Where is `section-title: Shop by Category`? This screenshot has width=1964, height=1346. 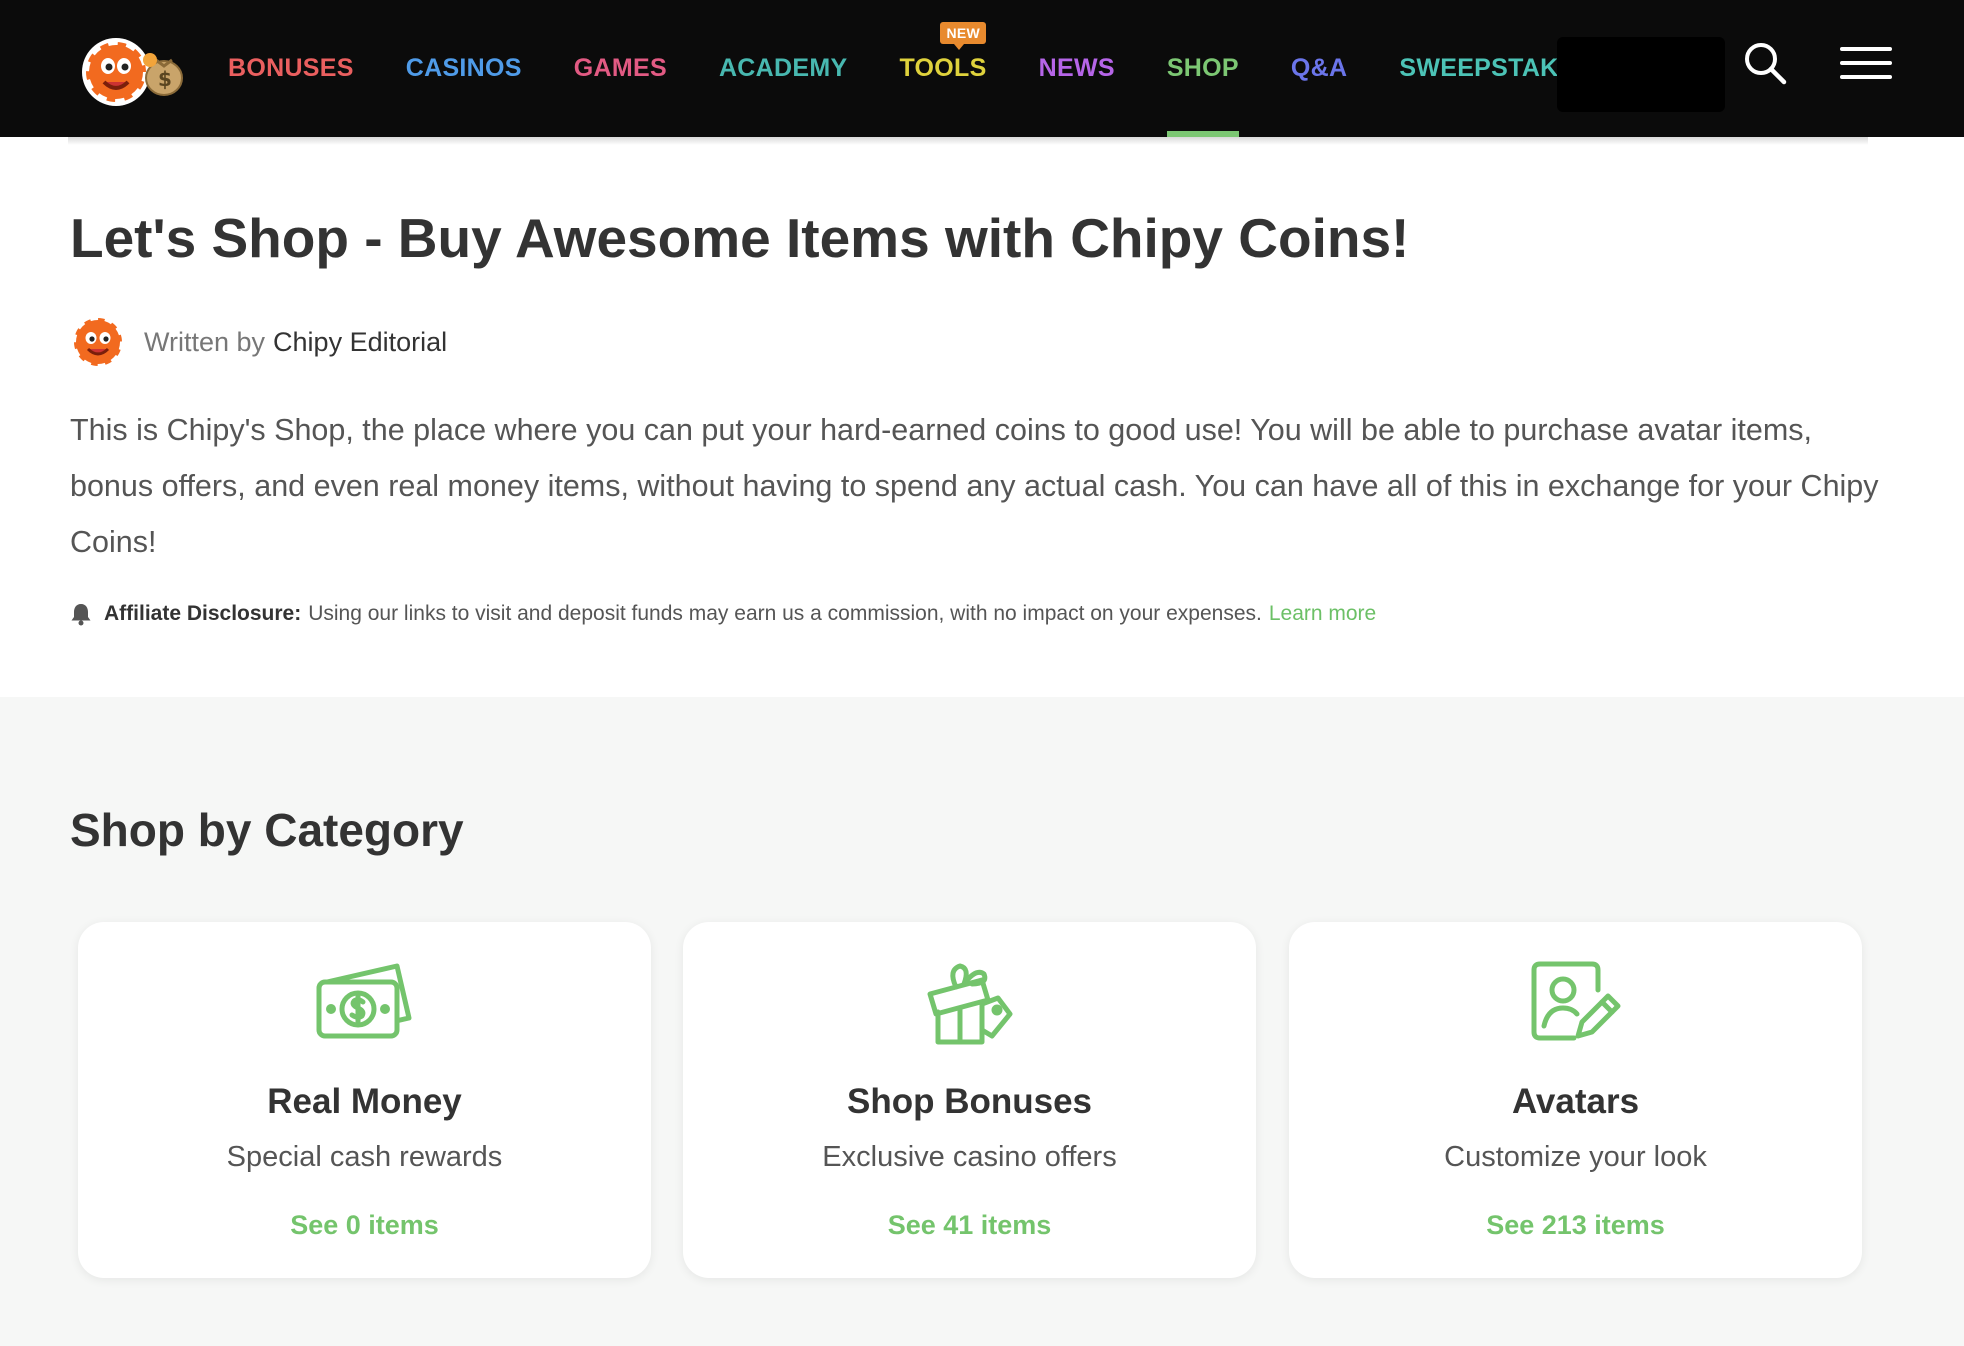 section-title: Shop by Category is located at coordinates (267, 830).